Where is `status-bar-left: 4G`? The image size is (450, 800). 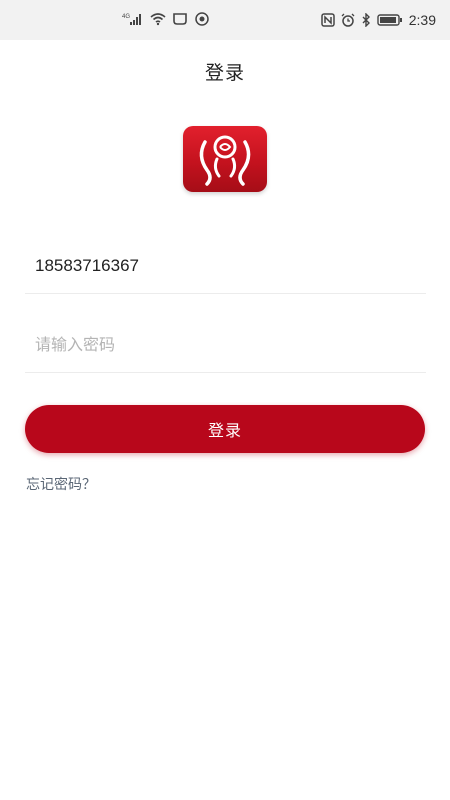 status-bar-left: 4G is located at coordinates (166, 19).